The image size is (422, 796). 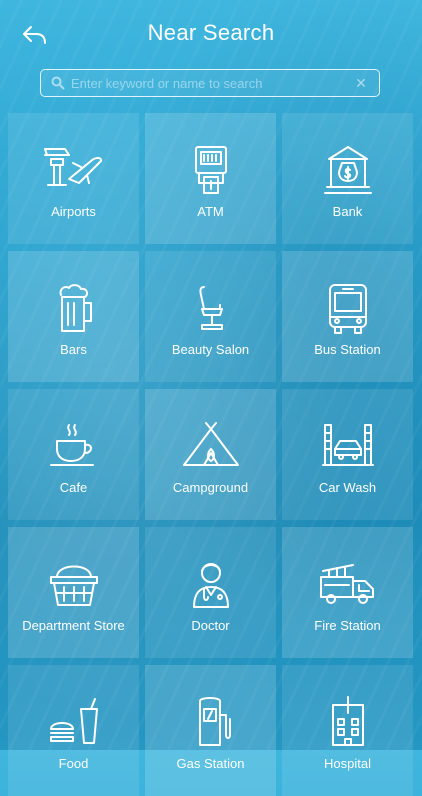 I want to click on category-label: Hospital, so click(x=347, y=763).